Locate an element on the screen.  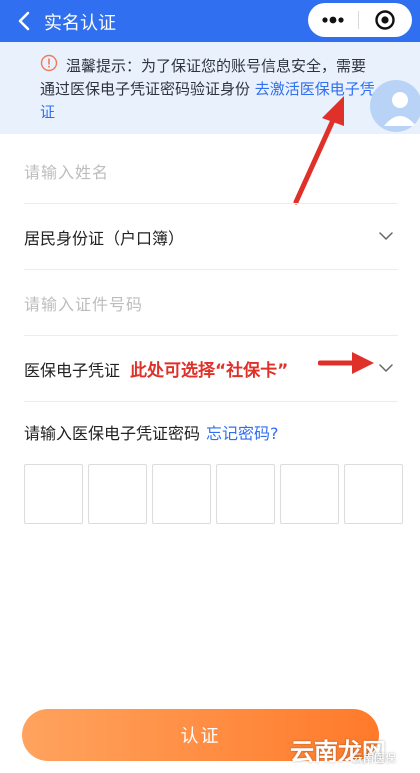
verify-button-label: 认证 is located at coordinates (200, 736).